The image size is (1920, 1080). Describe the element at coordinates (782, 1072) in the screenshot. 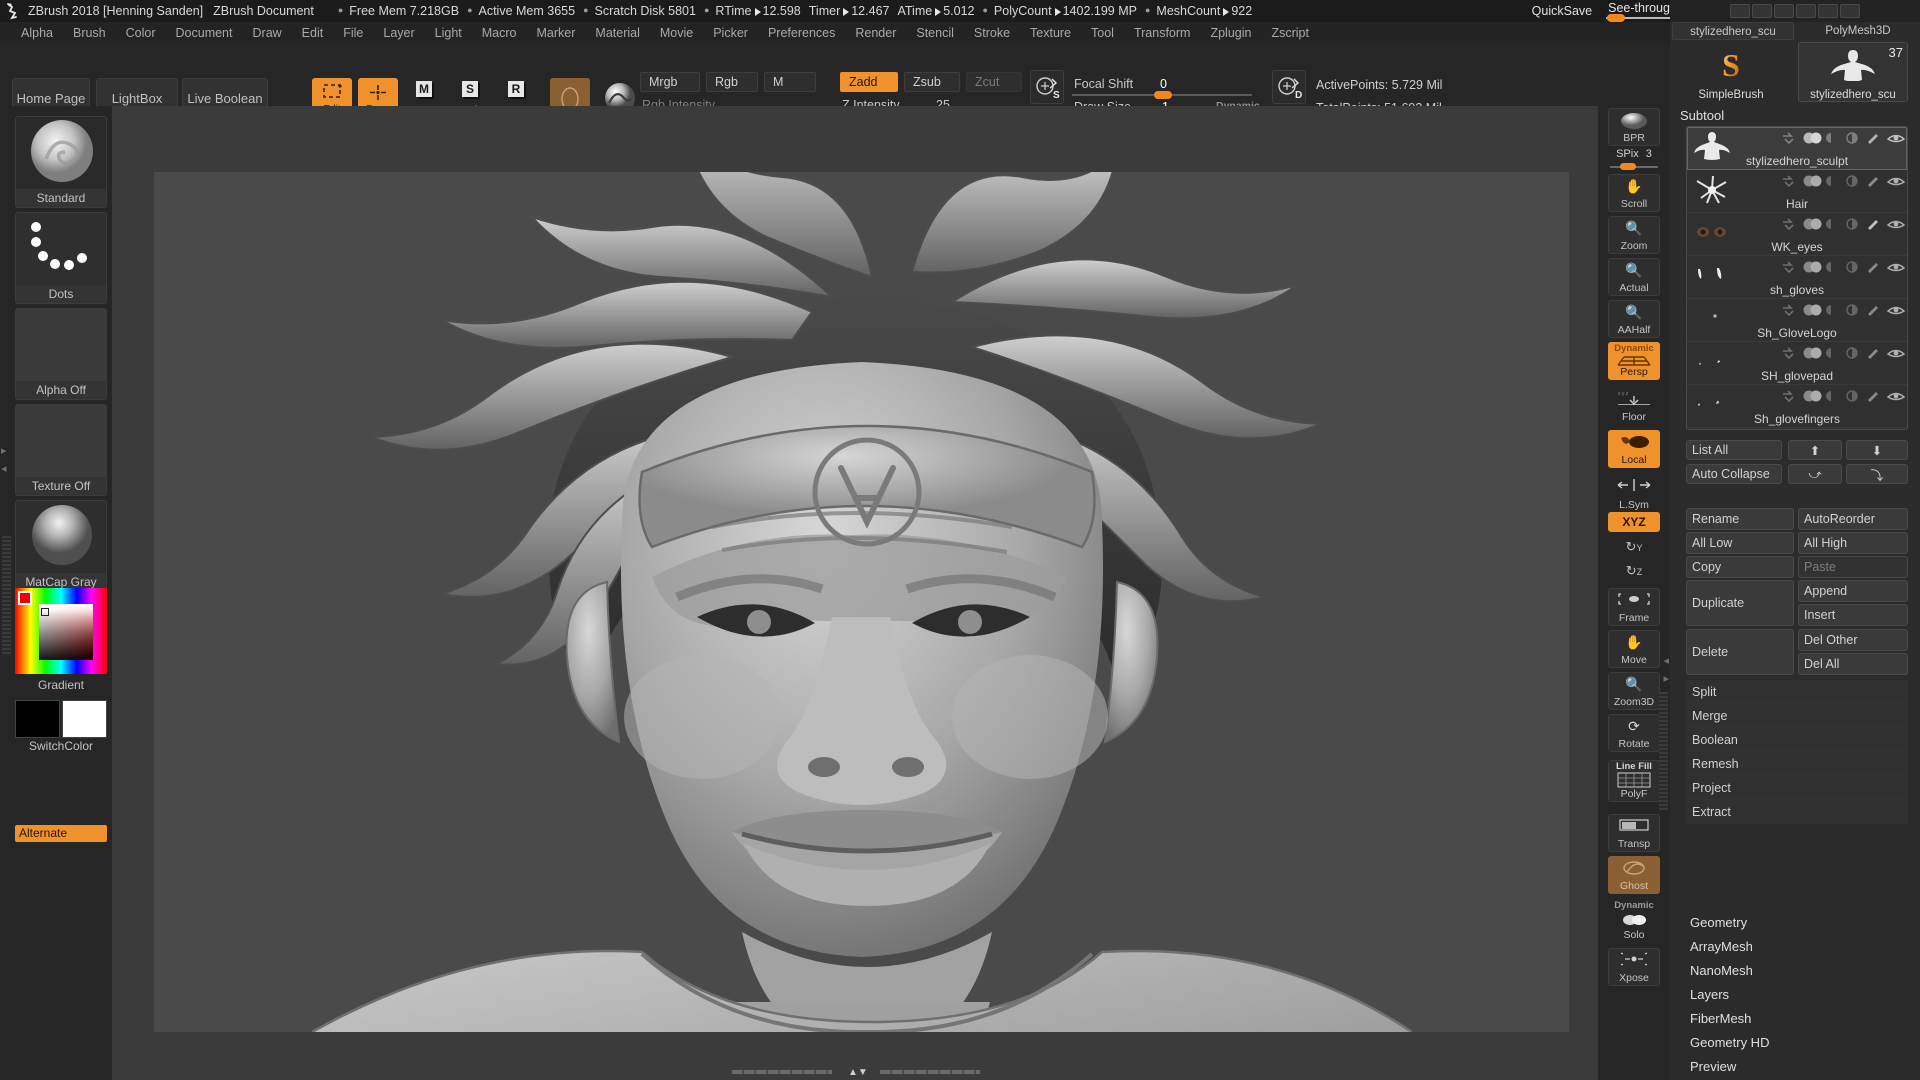

I see `doc-scroll-left-grip` at that location.